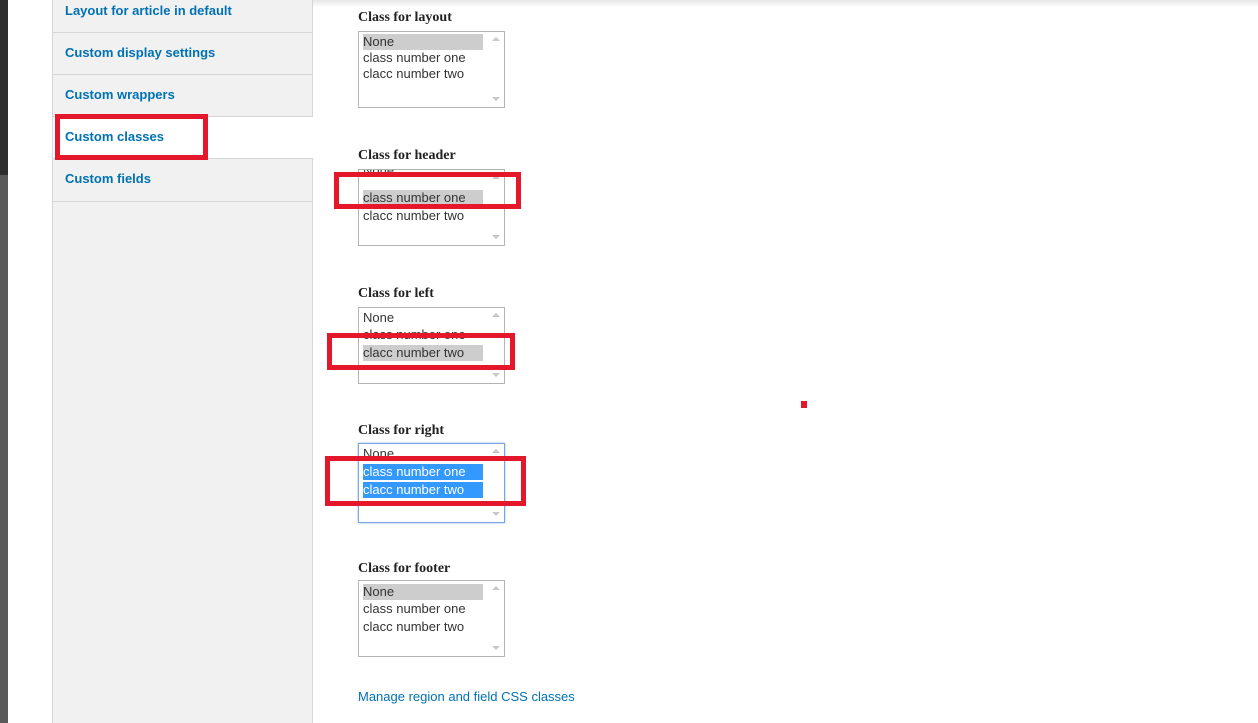  Describe the element at coordinates (405, 17) in the screenshot. I see `field-label: Class for layout` at that location.